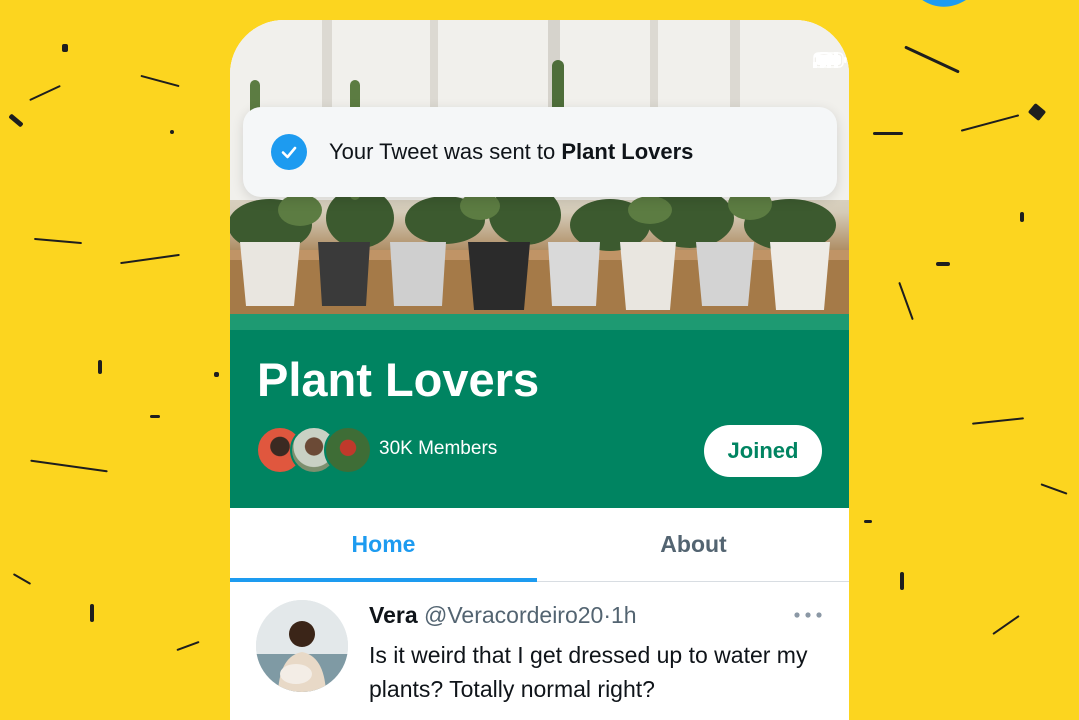  Describe the element at coordinates (302, 646) in the screenshot. I see `tweet-author-avatar` at that location.